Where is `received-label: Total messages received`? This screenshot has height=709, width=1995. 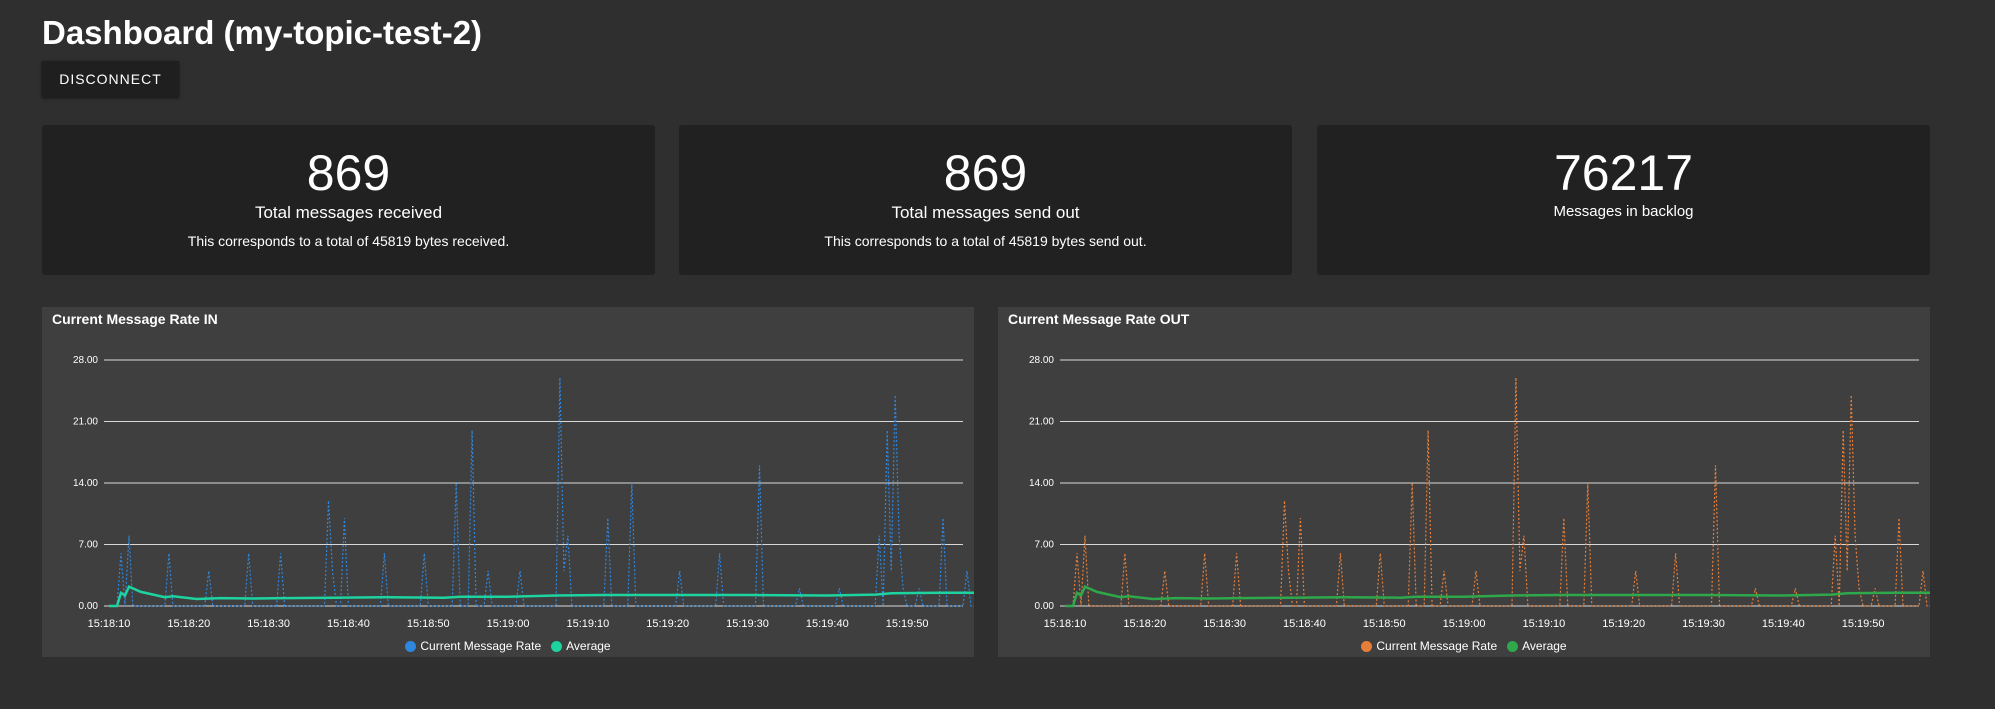
received-label: Total messages received is located at coordinates (348, 212).